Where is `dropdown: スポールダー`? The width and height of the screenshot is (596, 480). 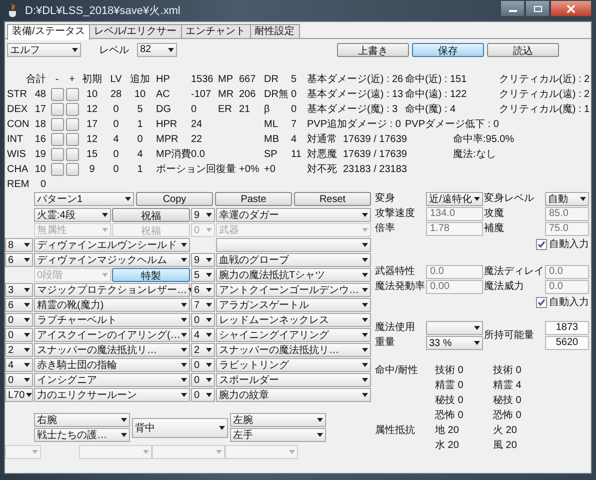
dropdown: スポールダー is located at coordinates (293, 380).